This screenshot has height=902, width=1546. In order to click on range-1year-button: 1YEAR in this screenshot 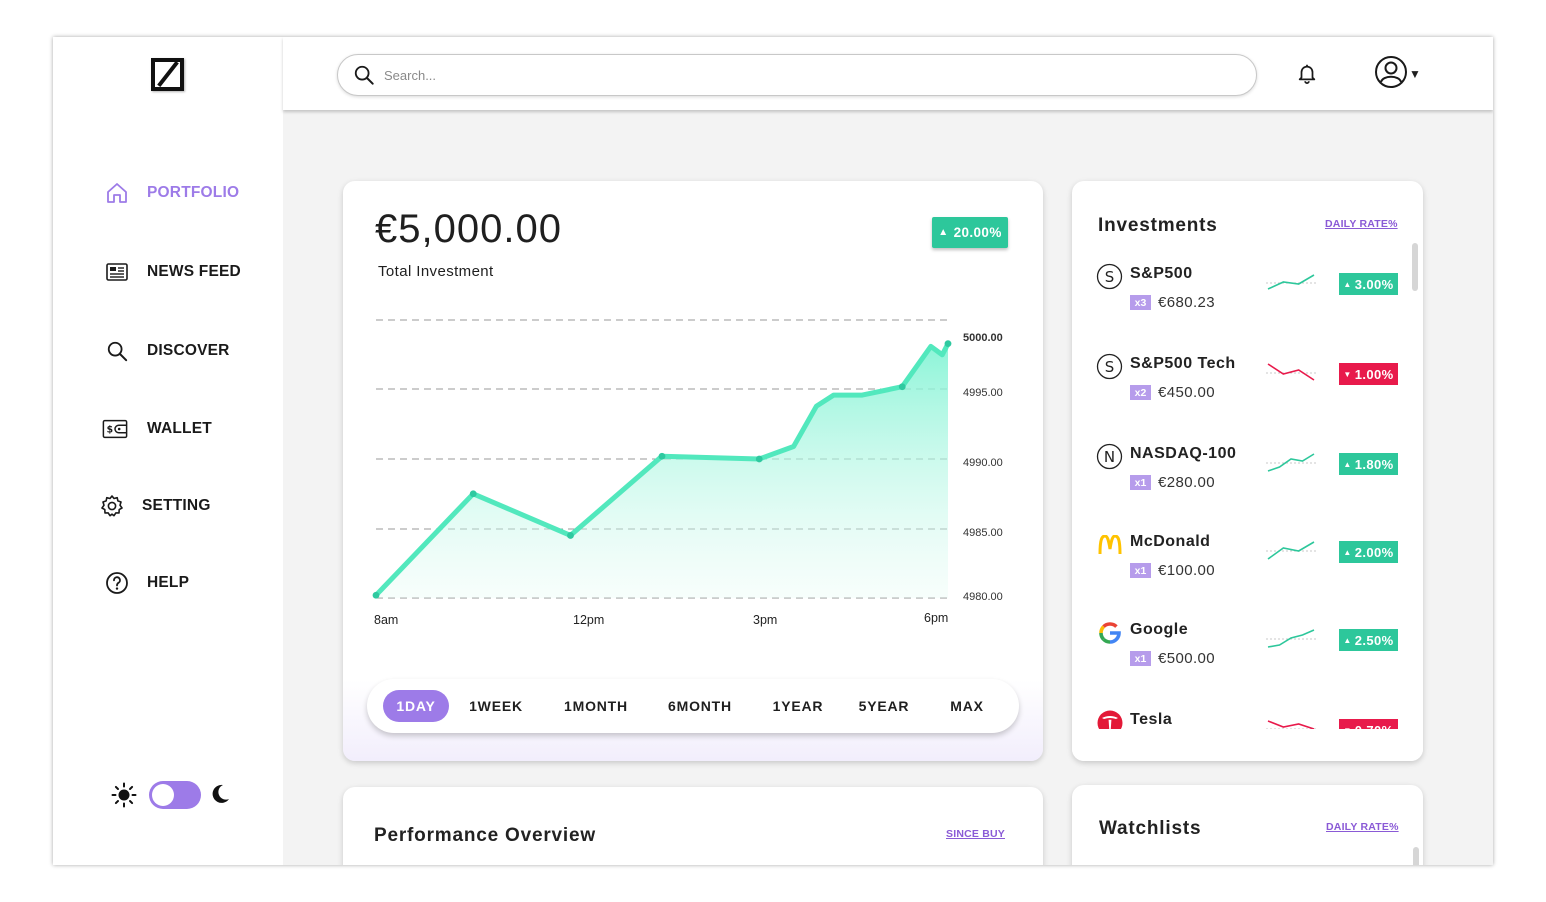, I will do `click(798, 706)`.